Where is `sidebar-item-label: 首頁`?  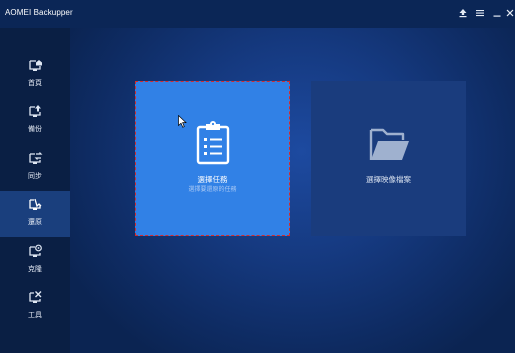 sidebar-item-label: 首頁 is located at coordinates (35, 83).